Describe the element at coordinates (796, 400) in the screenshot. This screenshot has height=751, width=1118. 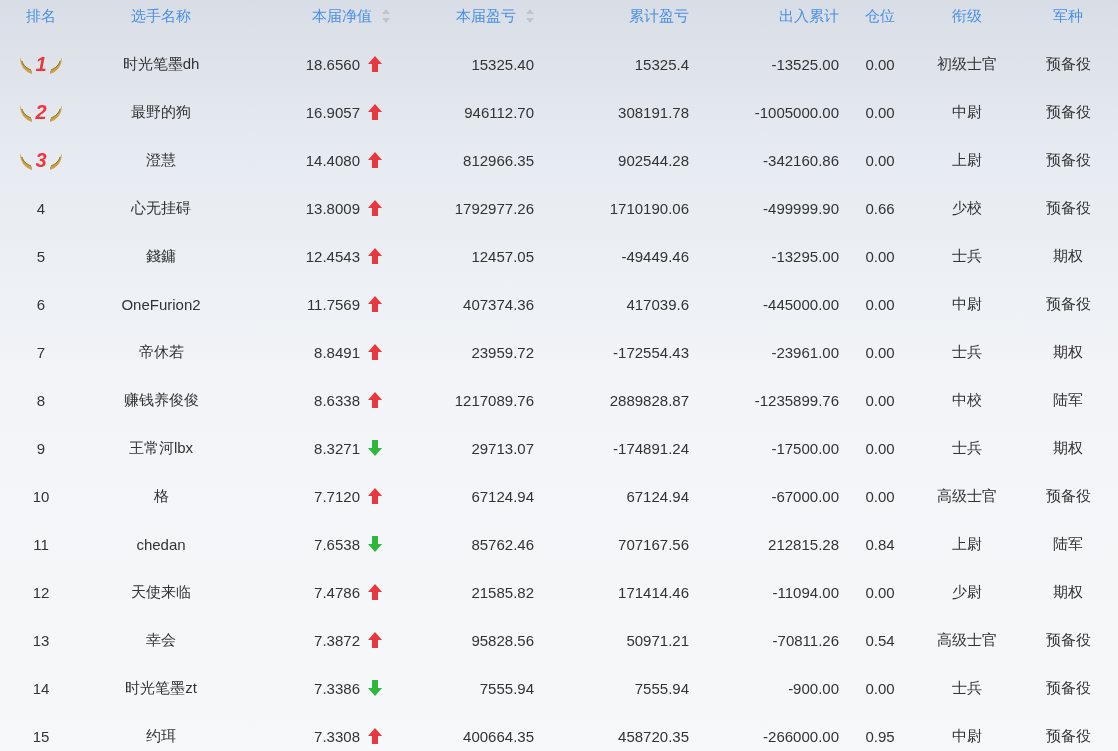
I see `table-cell: -1235899.76` at that location.